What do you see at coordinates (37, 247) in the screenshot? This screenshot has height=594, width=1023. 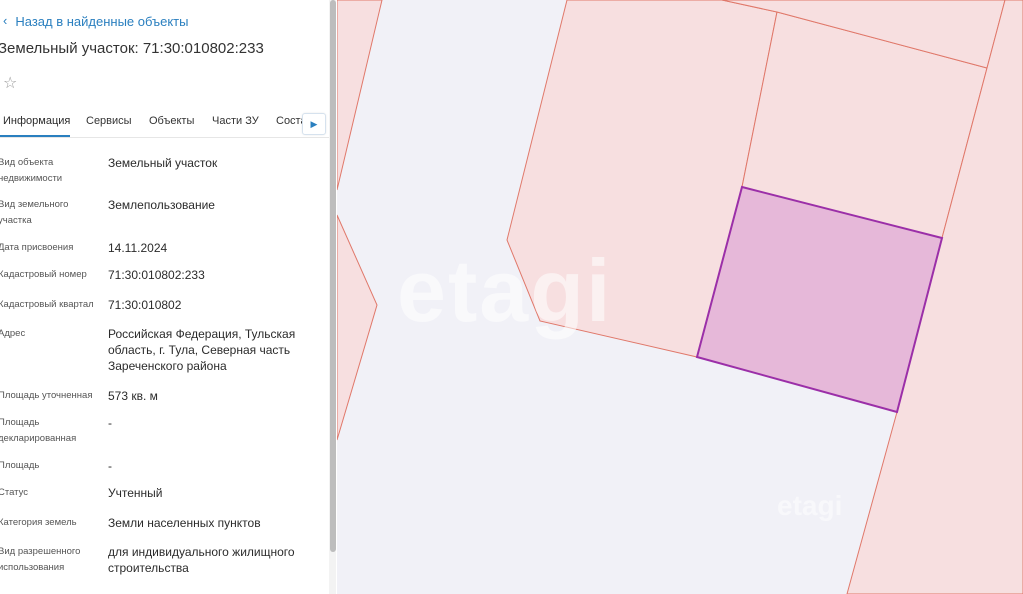 I see `field-label: Дата присвоения` at bounding box center [37, 247].